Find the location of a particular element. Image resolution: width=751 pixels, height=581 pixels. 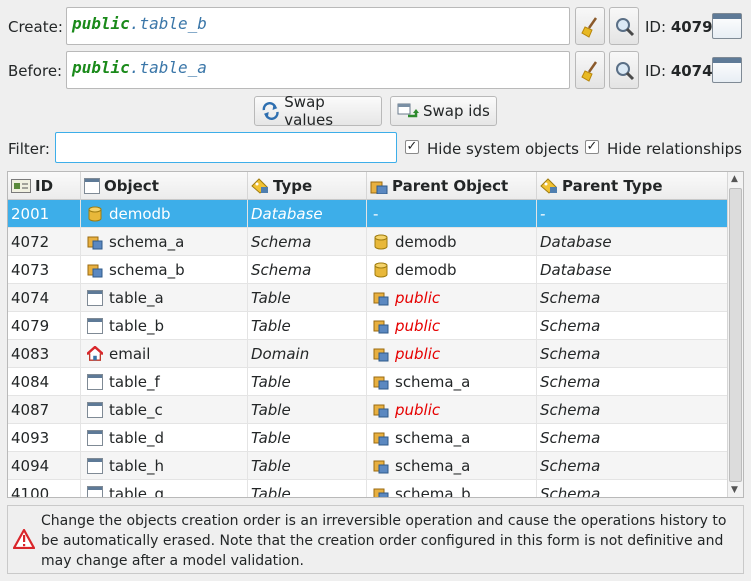

cell-object: table_g is located at coordinates (164, 488).